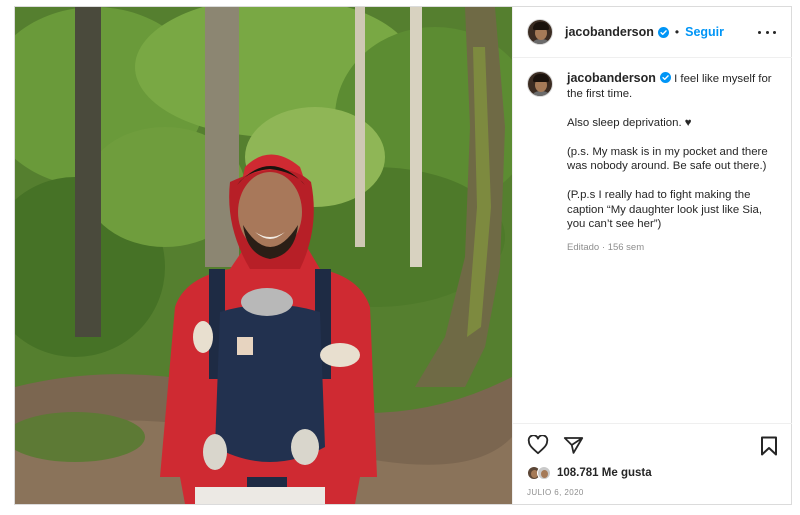  I want to click on caption-avatar, so click(540, 84).